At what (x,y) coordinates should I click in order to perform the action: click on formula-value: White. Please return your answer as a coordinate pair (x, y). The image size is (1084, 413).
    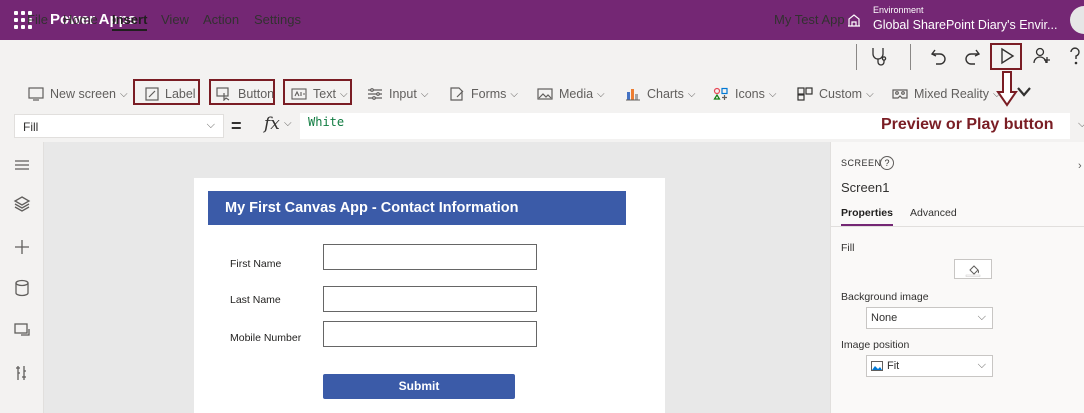
    Looking at the image, I should click on (326, 122).